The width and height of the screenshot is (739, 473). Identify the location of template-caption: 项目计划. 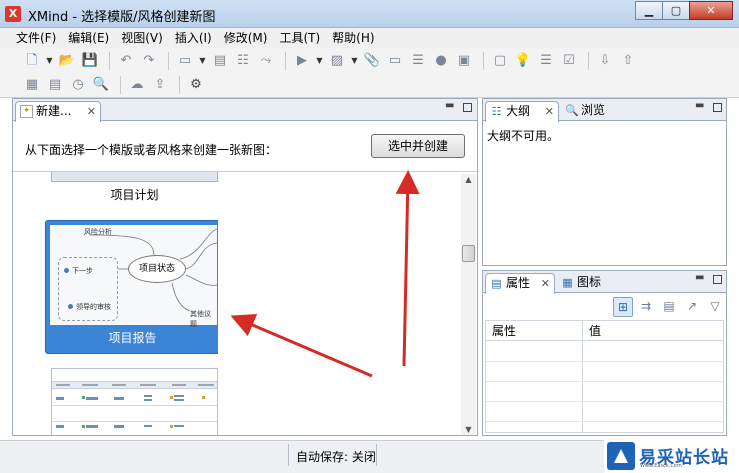
(134, 194).